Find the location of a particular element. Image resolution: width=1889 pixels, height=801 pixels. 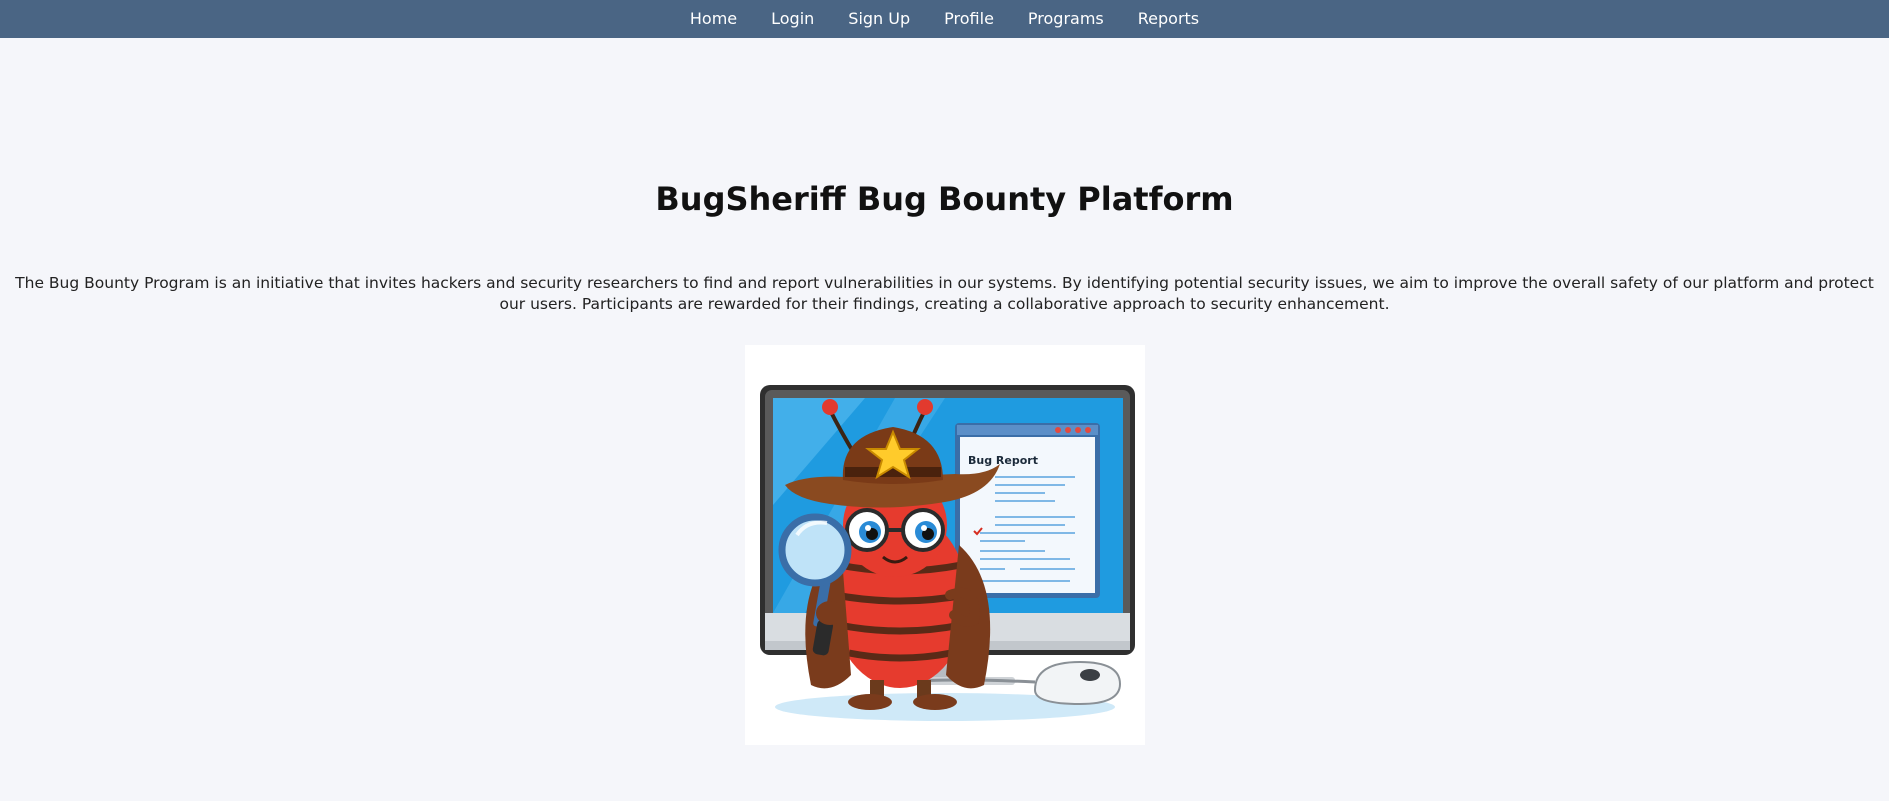

nav-reports-link: Reports is located at coordinates (1168, 19).